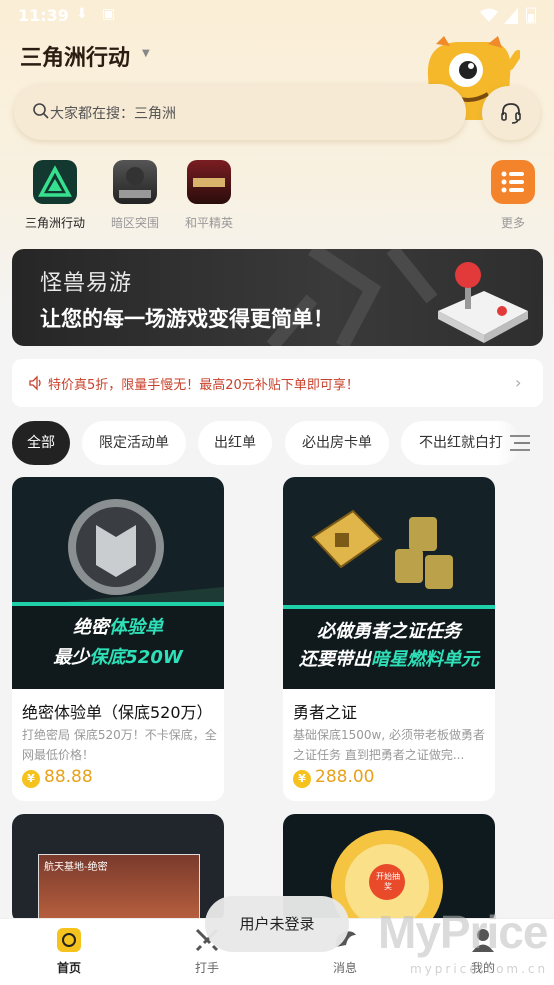  I want to click on tab-room-card: 必出房卡单, so click(337, 443).